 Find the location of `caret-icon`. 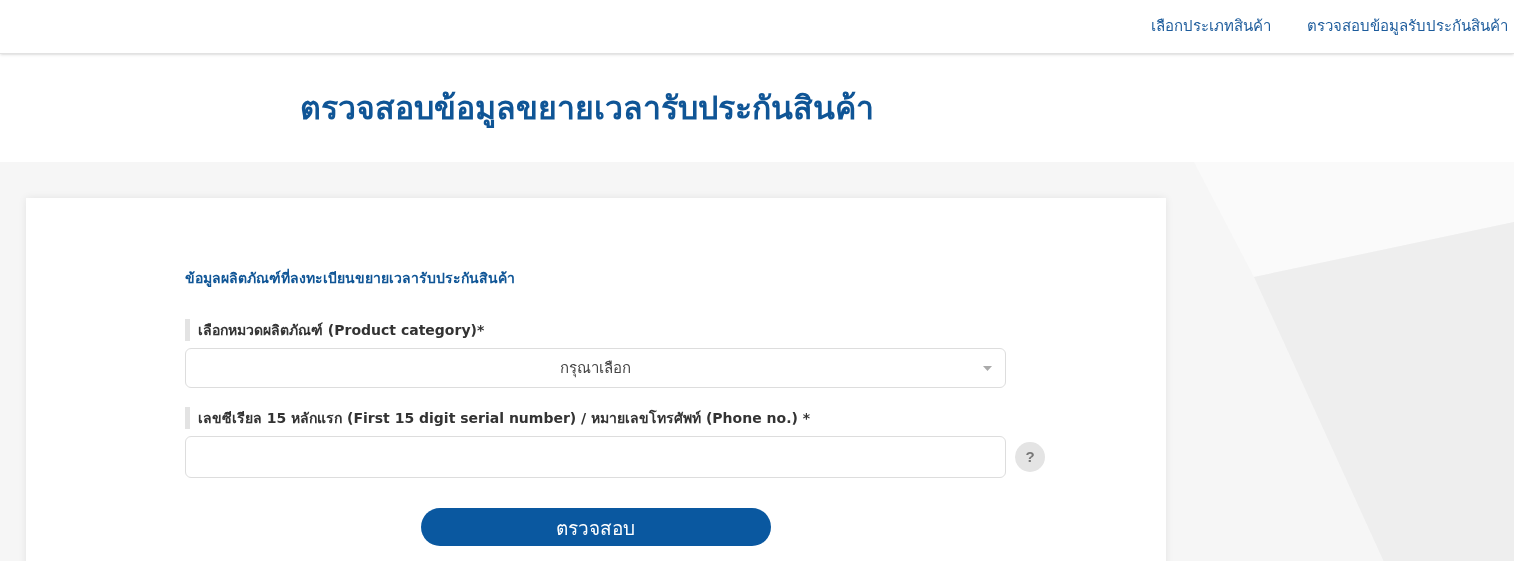

caret-icon is located at coordinates (987, 368).